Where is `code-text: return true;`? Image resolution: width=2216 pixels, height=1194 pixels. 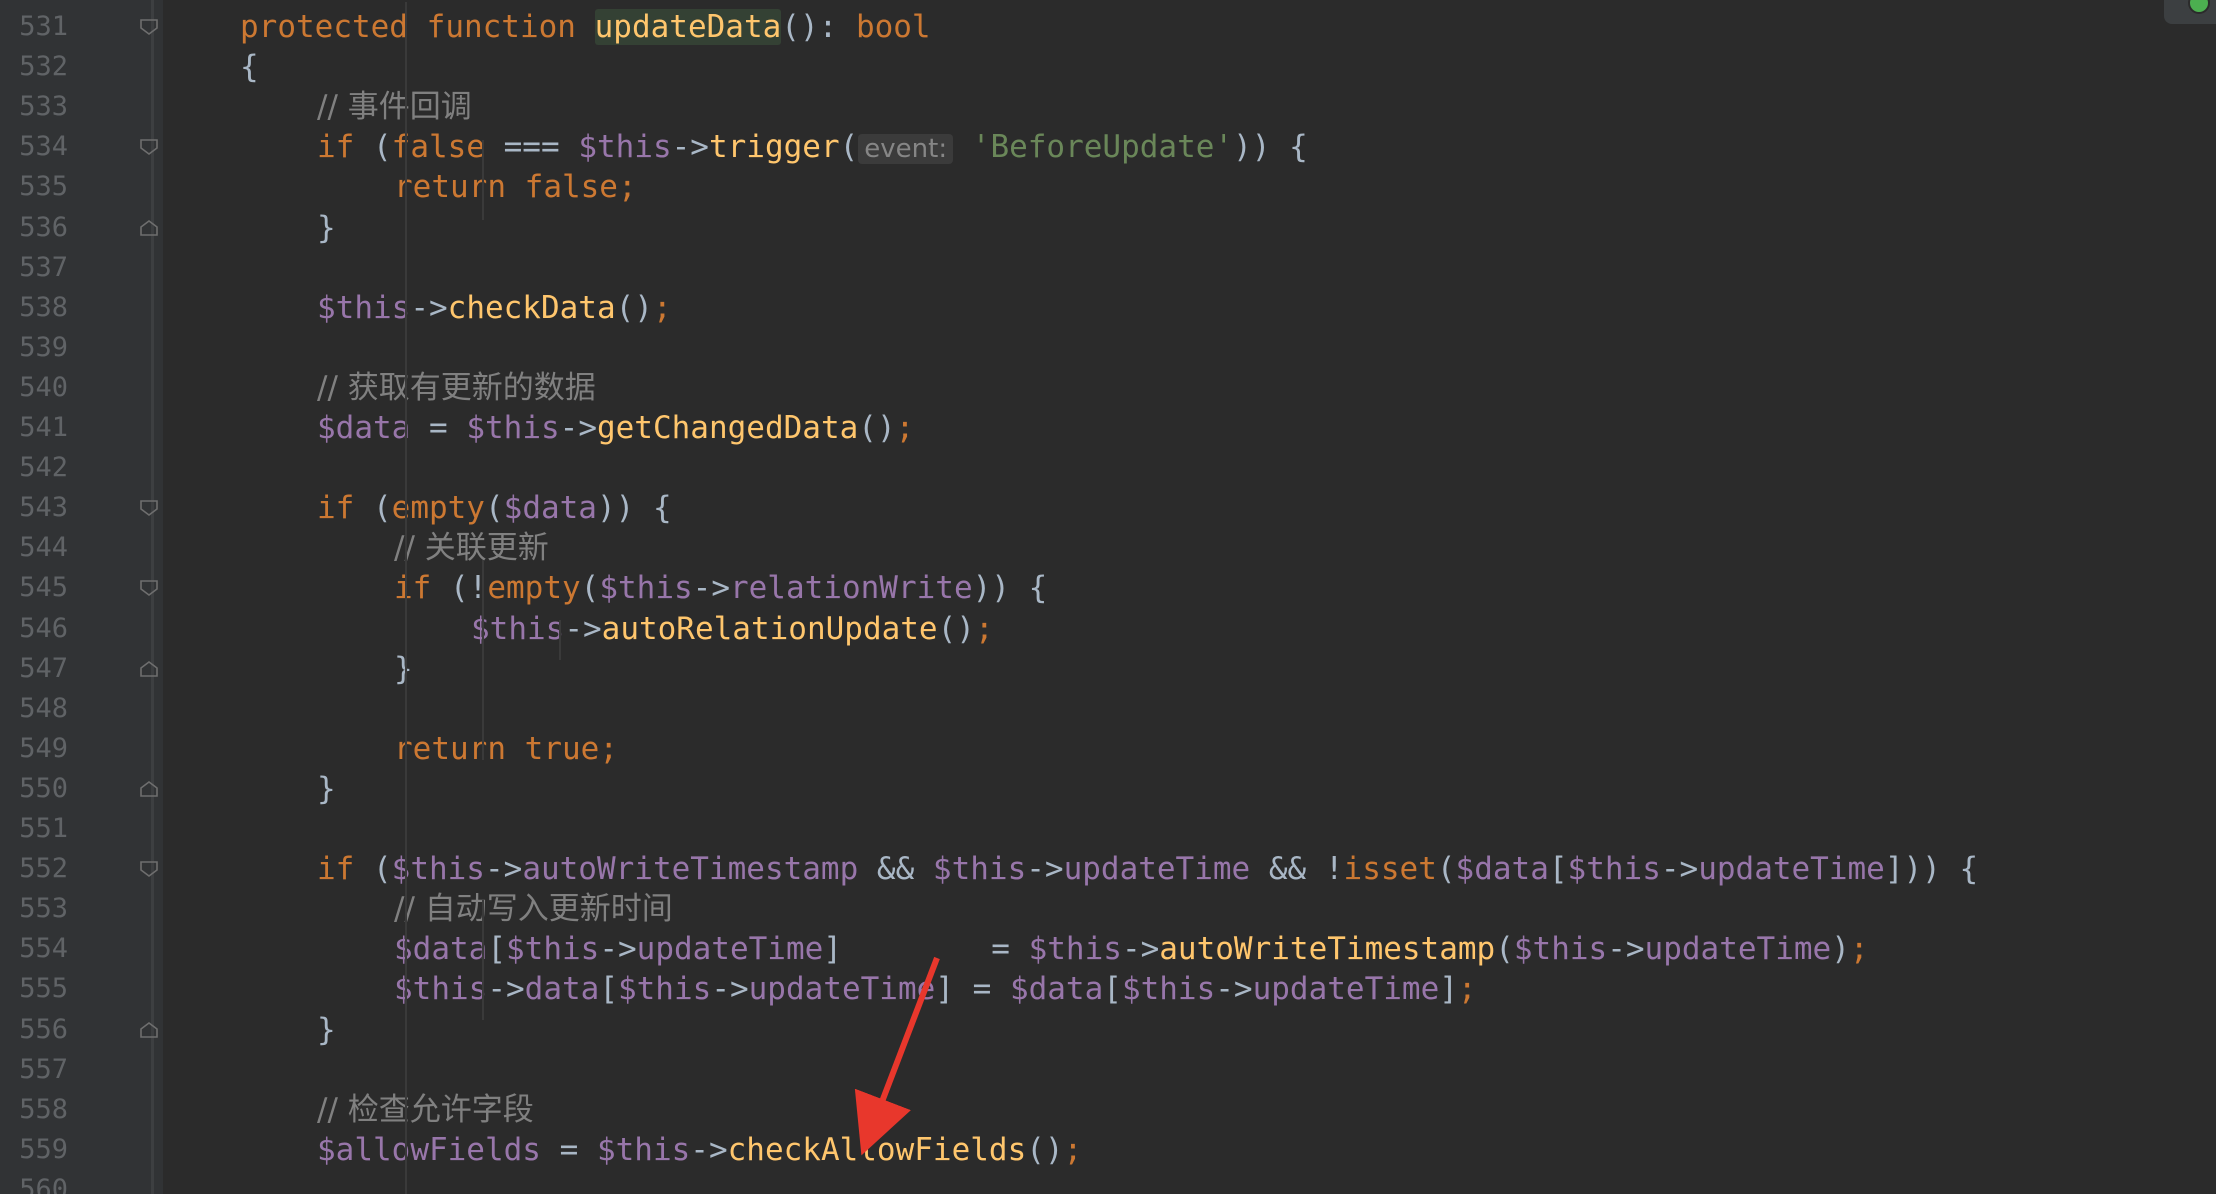
code-text: return true; is located at coordinates (506, 749).